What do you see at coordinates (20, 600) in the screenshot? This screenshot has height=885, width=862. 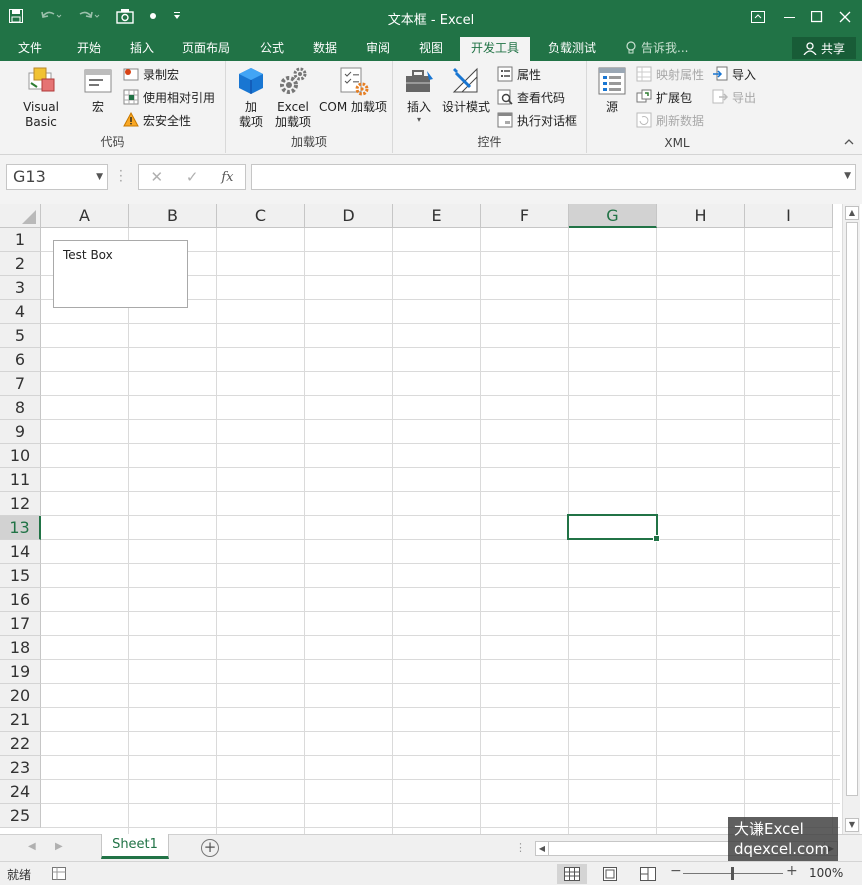 I see `row-header-16: 16` at bounding box center [20, 600].